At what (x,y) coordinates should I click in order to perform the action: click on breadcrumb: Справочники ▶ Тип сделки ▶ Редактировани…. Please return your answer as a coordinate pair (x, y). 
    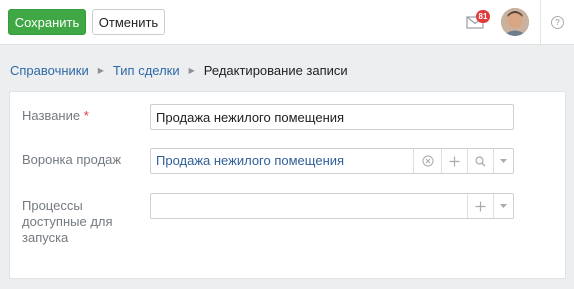
    Looking at the image, I should click on (179, 70).